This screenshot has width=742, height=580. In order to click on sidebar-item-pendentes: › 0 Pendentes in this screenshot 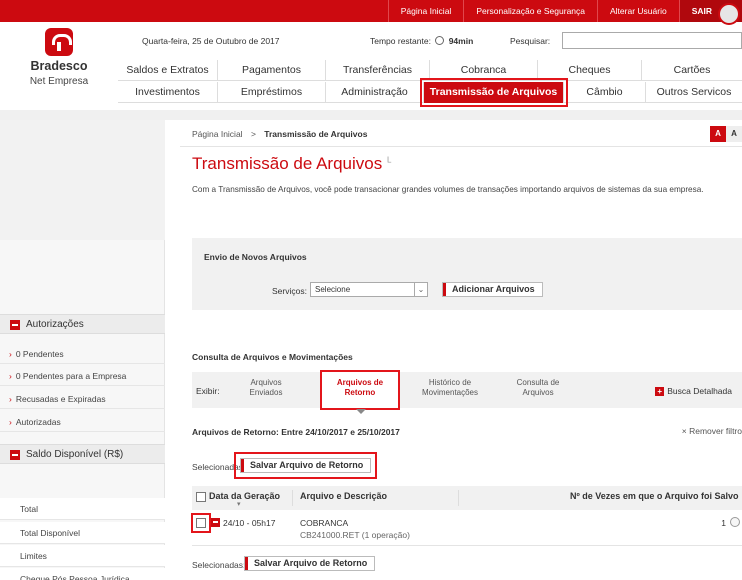, I will do `click(82, 354)`.